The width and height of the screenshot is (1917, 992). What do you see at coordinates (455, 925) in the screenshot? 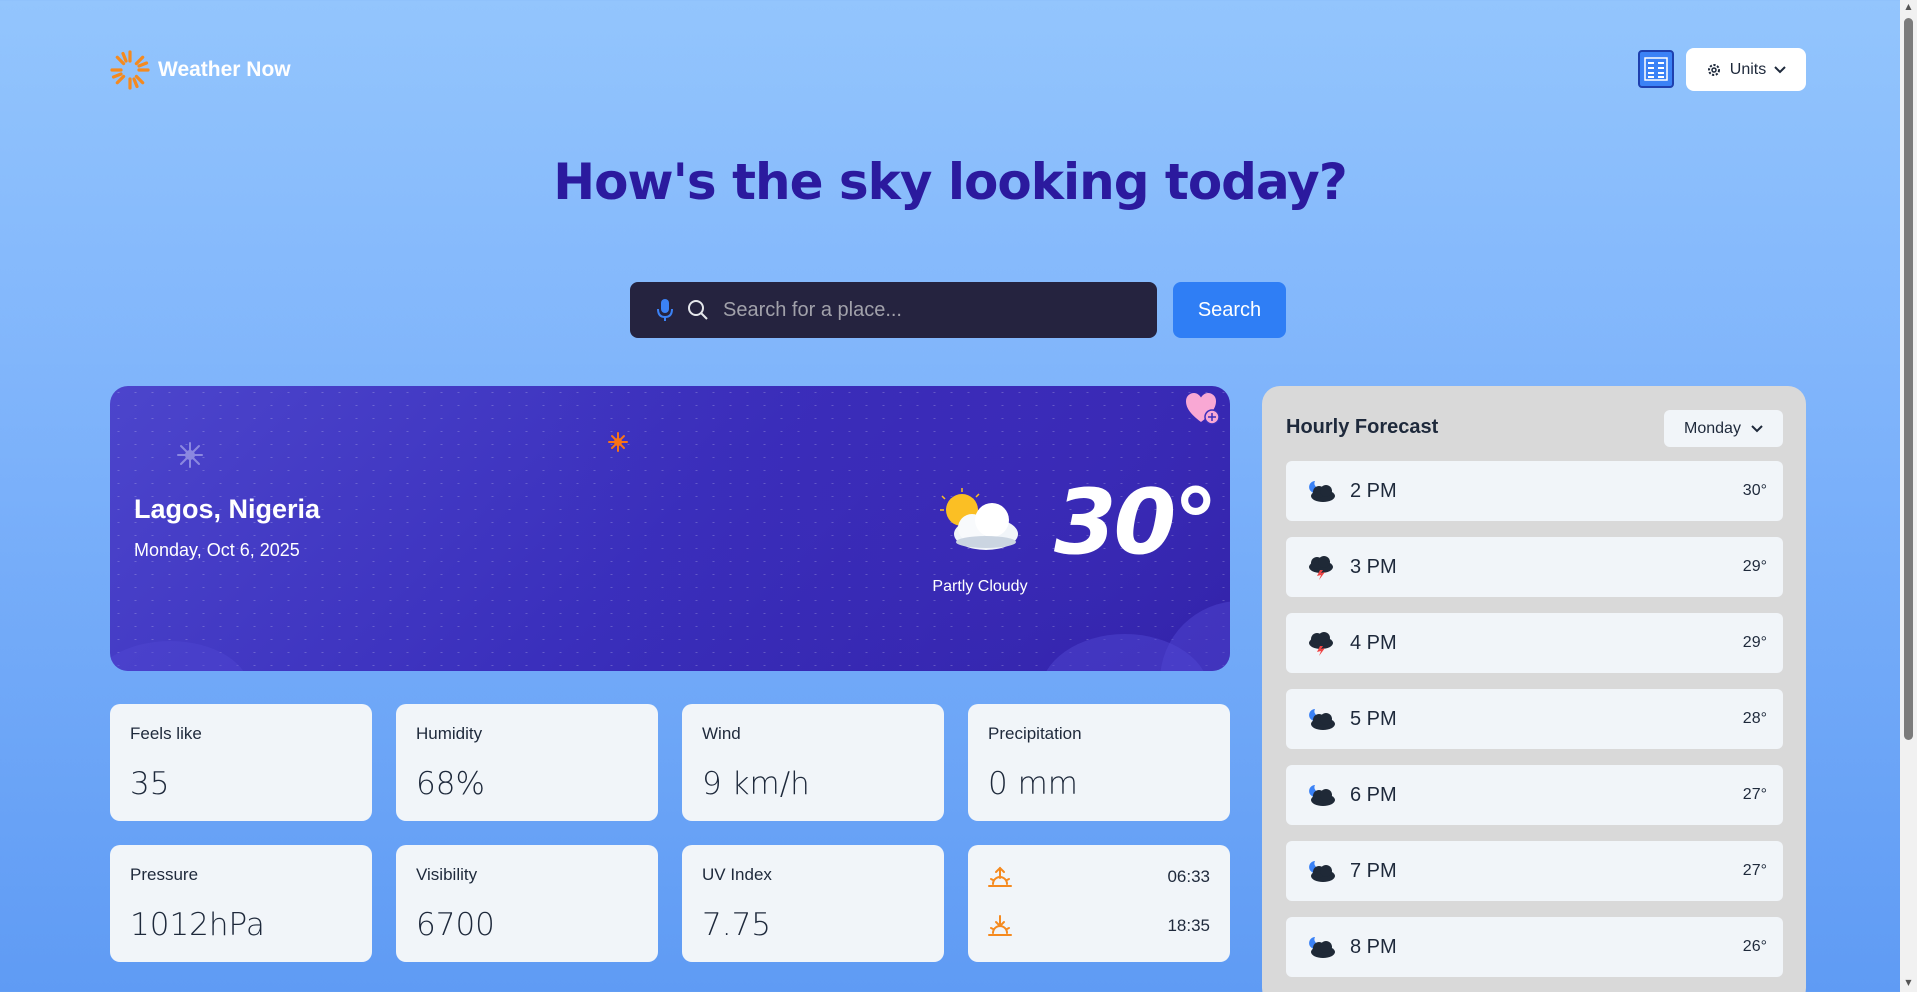
I see `tile-value: 6700` at bounding box center [455, 925].